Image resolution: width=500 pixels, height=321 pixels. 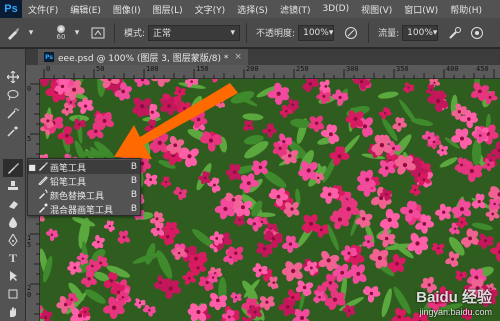 I want to click on mode-select-value: 正常, so click(x=162, y=34).